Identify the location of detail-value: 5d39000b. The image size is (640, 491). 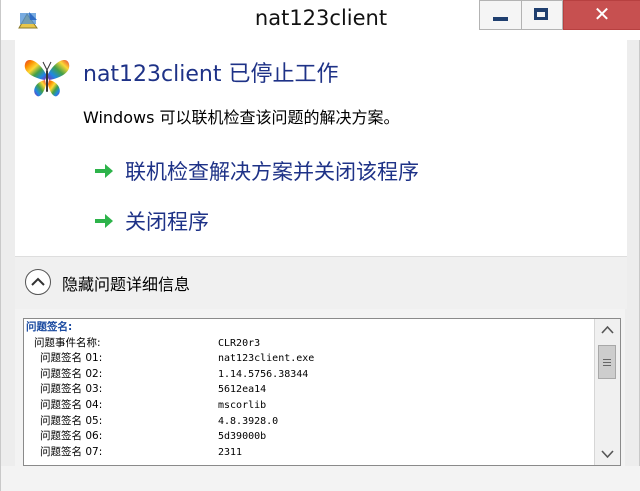
(242, 437).